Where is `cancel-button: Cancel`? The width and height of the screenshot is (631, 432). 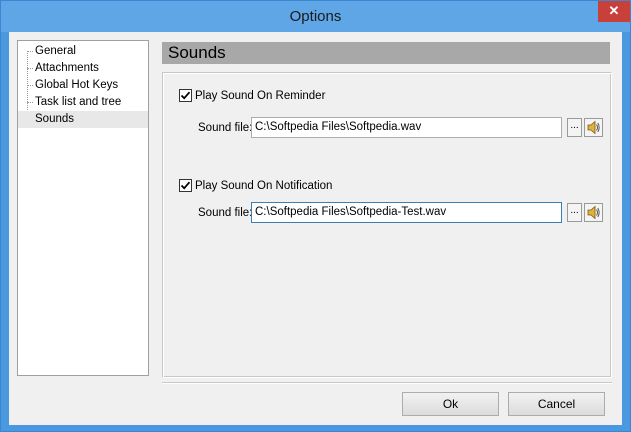 cancel-button: Cancel is located at coordinates (556, 404).